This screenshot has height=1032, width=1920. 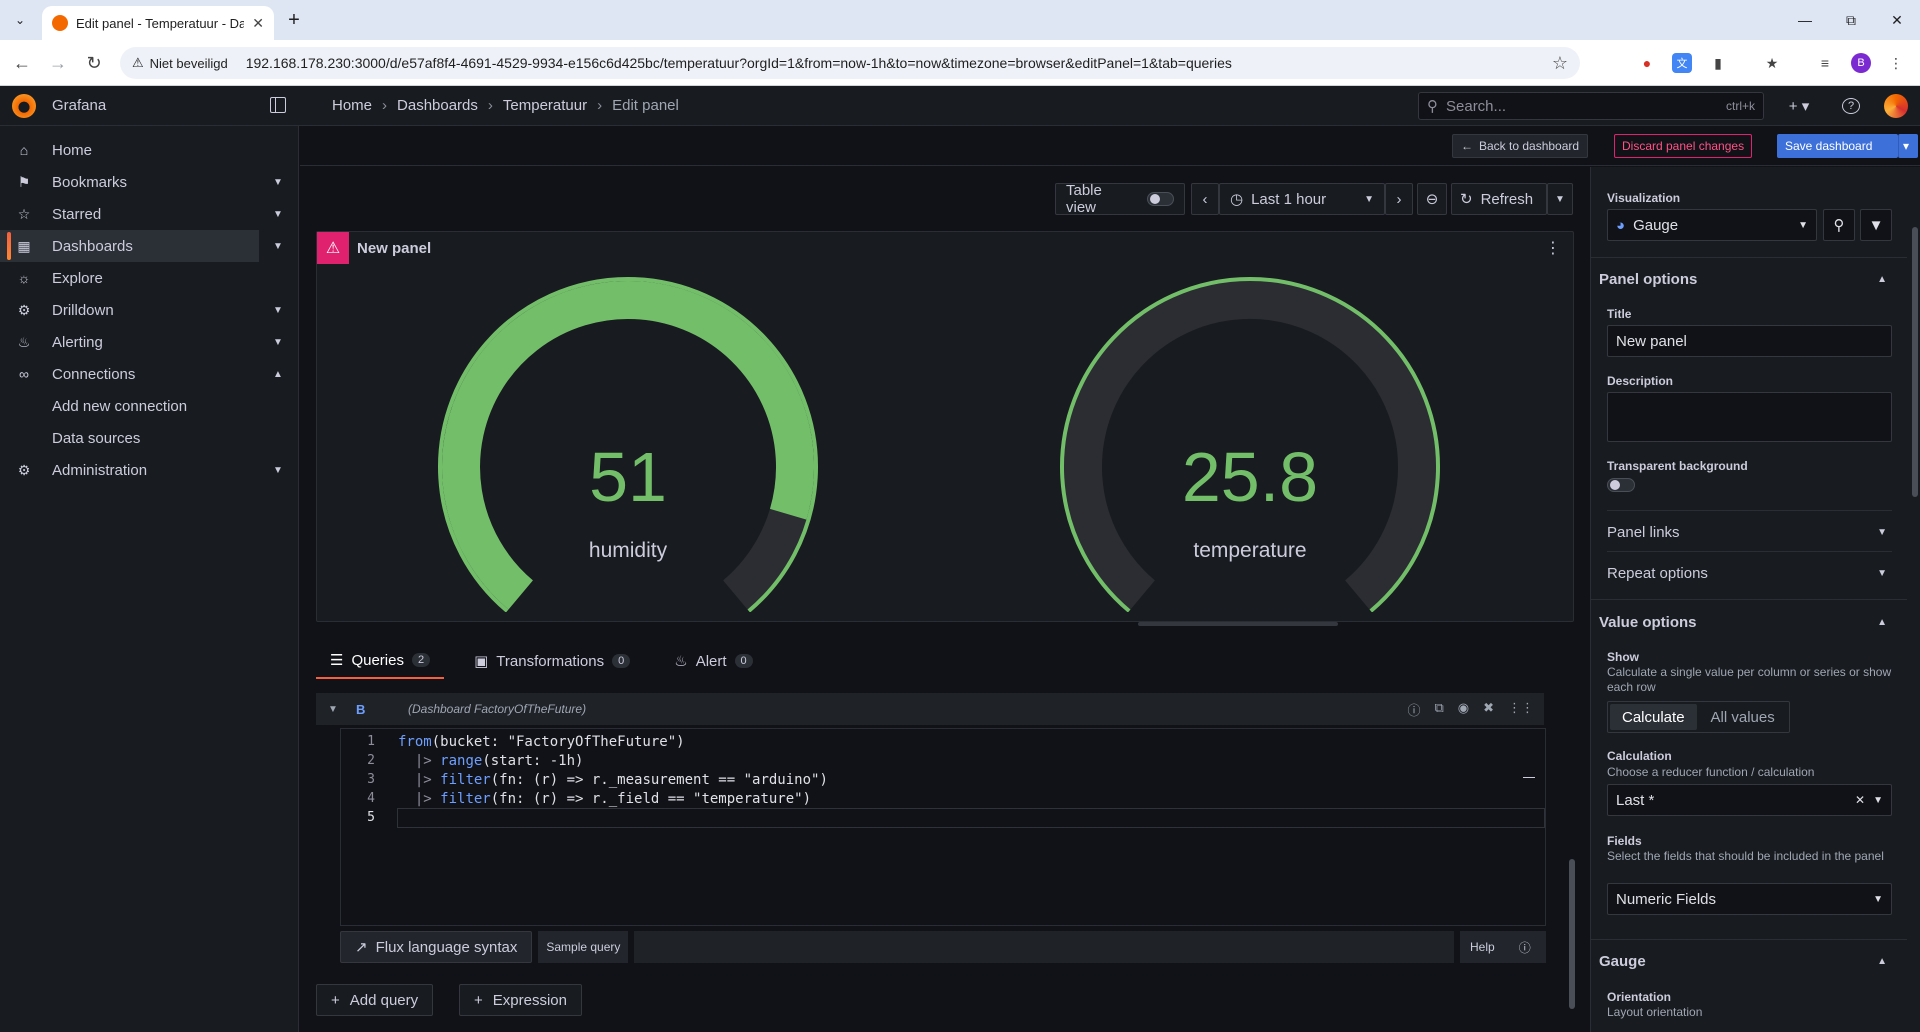 What do you see at coordinates (1851, 20) in the screenshot?
I see `restore-window-icon: ⧉` at bounding box center [1851, 20].